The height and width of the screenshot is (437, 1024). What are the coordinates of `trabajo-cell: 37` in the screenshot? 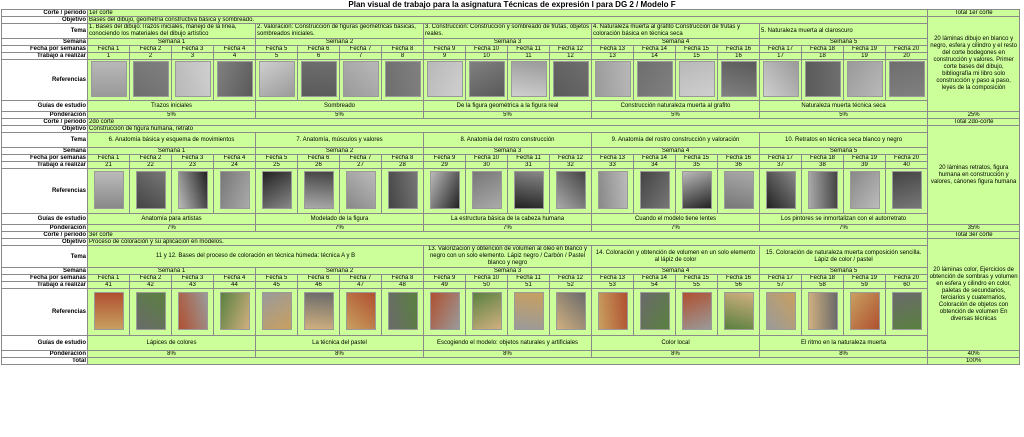 It's located at (780, 165).